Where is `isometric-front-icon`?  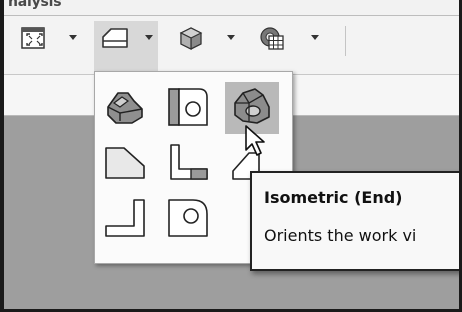
isometric-front-icon is located at coordinates (125, 109).